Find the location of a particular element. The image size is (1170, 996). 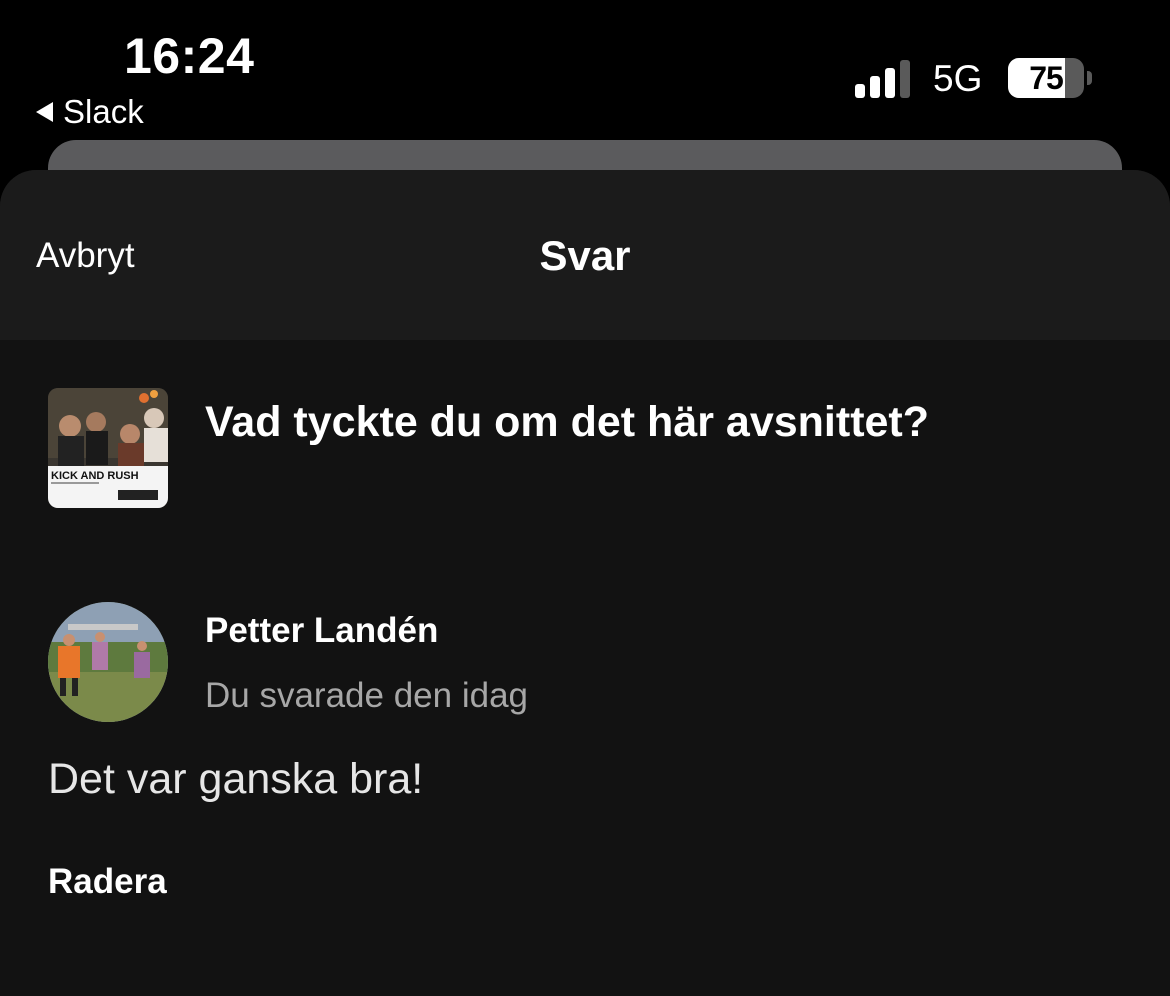

sheet-title: Svar is located at coordinates (585, 255).